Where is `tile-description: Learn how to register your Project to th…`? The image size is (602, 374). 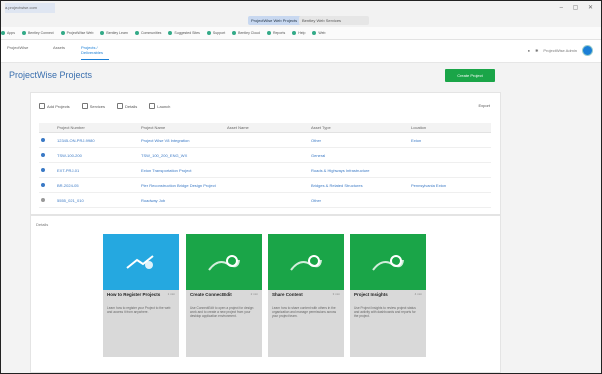
tile-description: Learn how to register your Project to th… is located at coordinates (139, 310).